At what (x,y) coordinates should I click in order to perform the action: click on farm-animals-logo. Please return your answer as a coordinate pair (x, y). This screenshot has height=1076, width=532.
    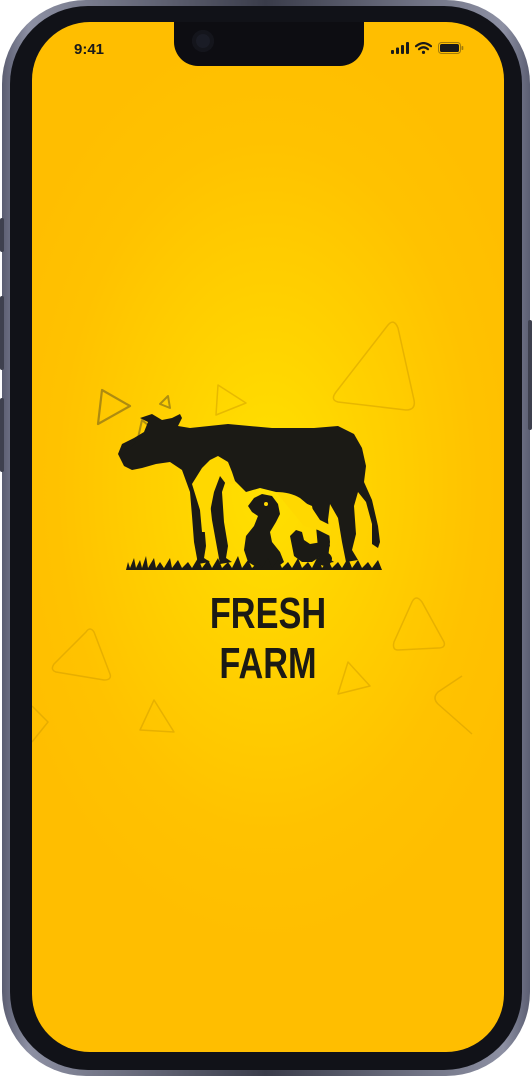
    Looking at the image, I should click on (250, 492).